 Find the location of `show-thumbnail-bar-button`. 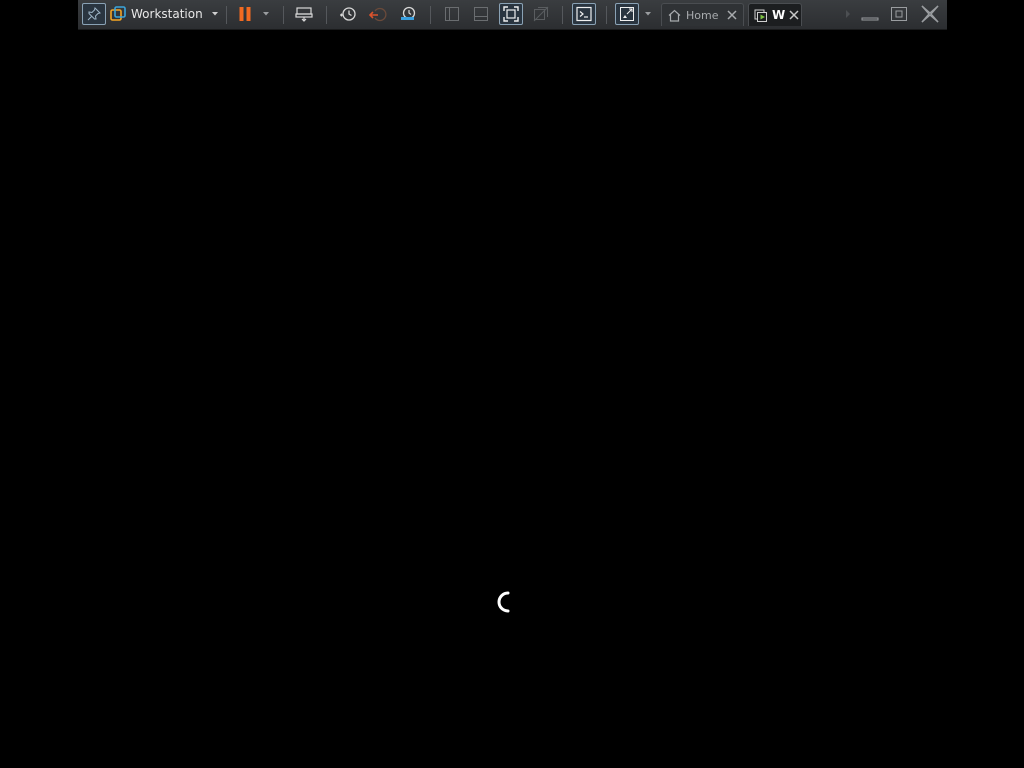

show-thumbnail-bar-button is located at coordinates (481, 14).